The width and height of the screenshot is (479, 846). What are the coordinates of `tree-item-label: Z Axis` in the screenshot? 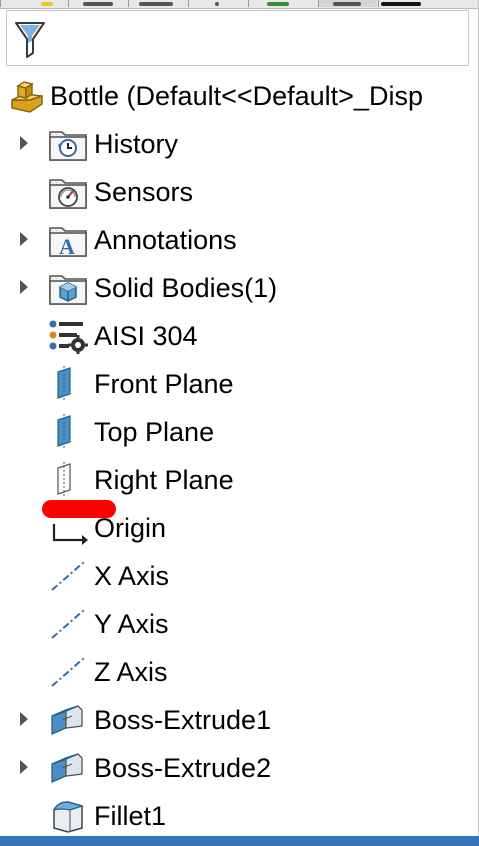 It's located at (131, 672).